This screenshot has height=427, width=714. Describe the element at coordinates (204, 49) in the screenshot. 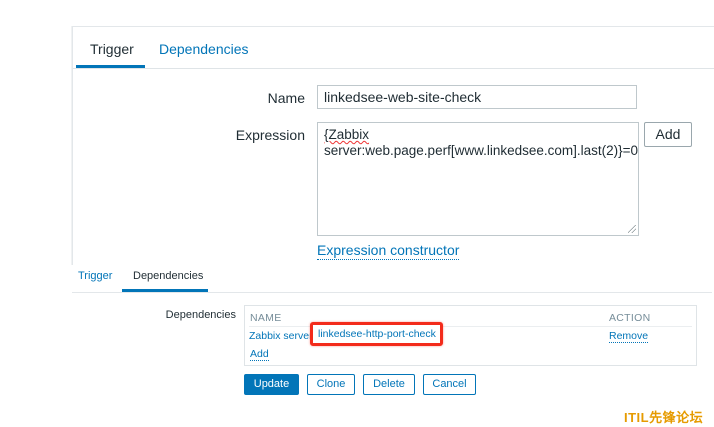

I see `tab-dependencies: Dependencies` at that location.